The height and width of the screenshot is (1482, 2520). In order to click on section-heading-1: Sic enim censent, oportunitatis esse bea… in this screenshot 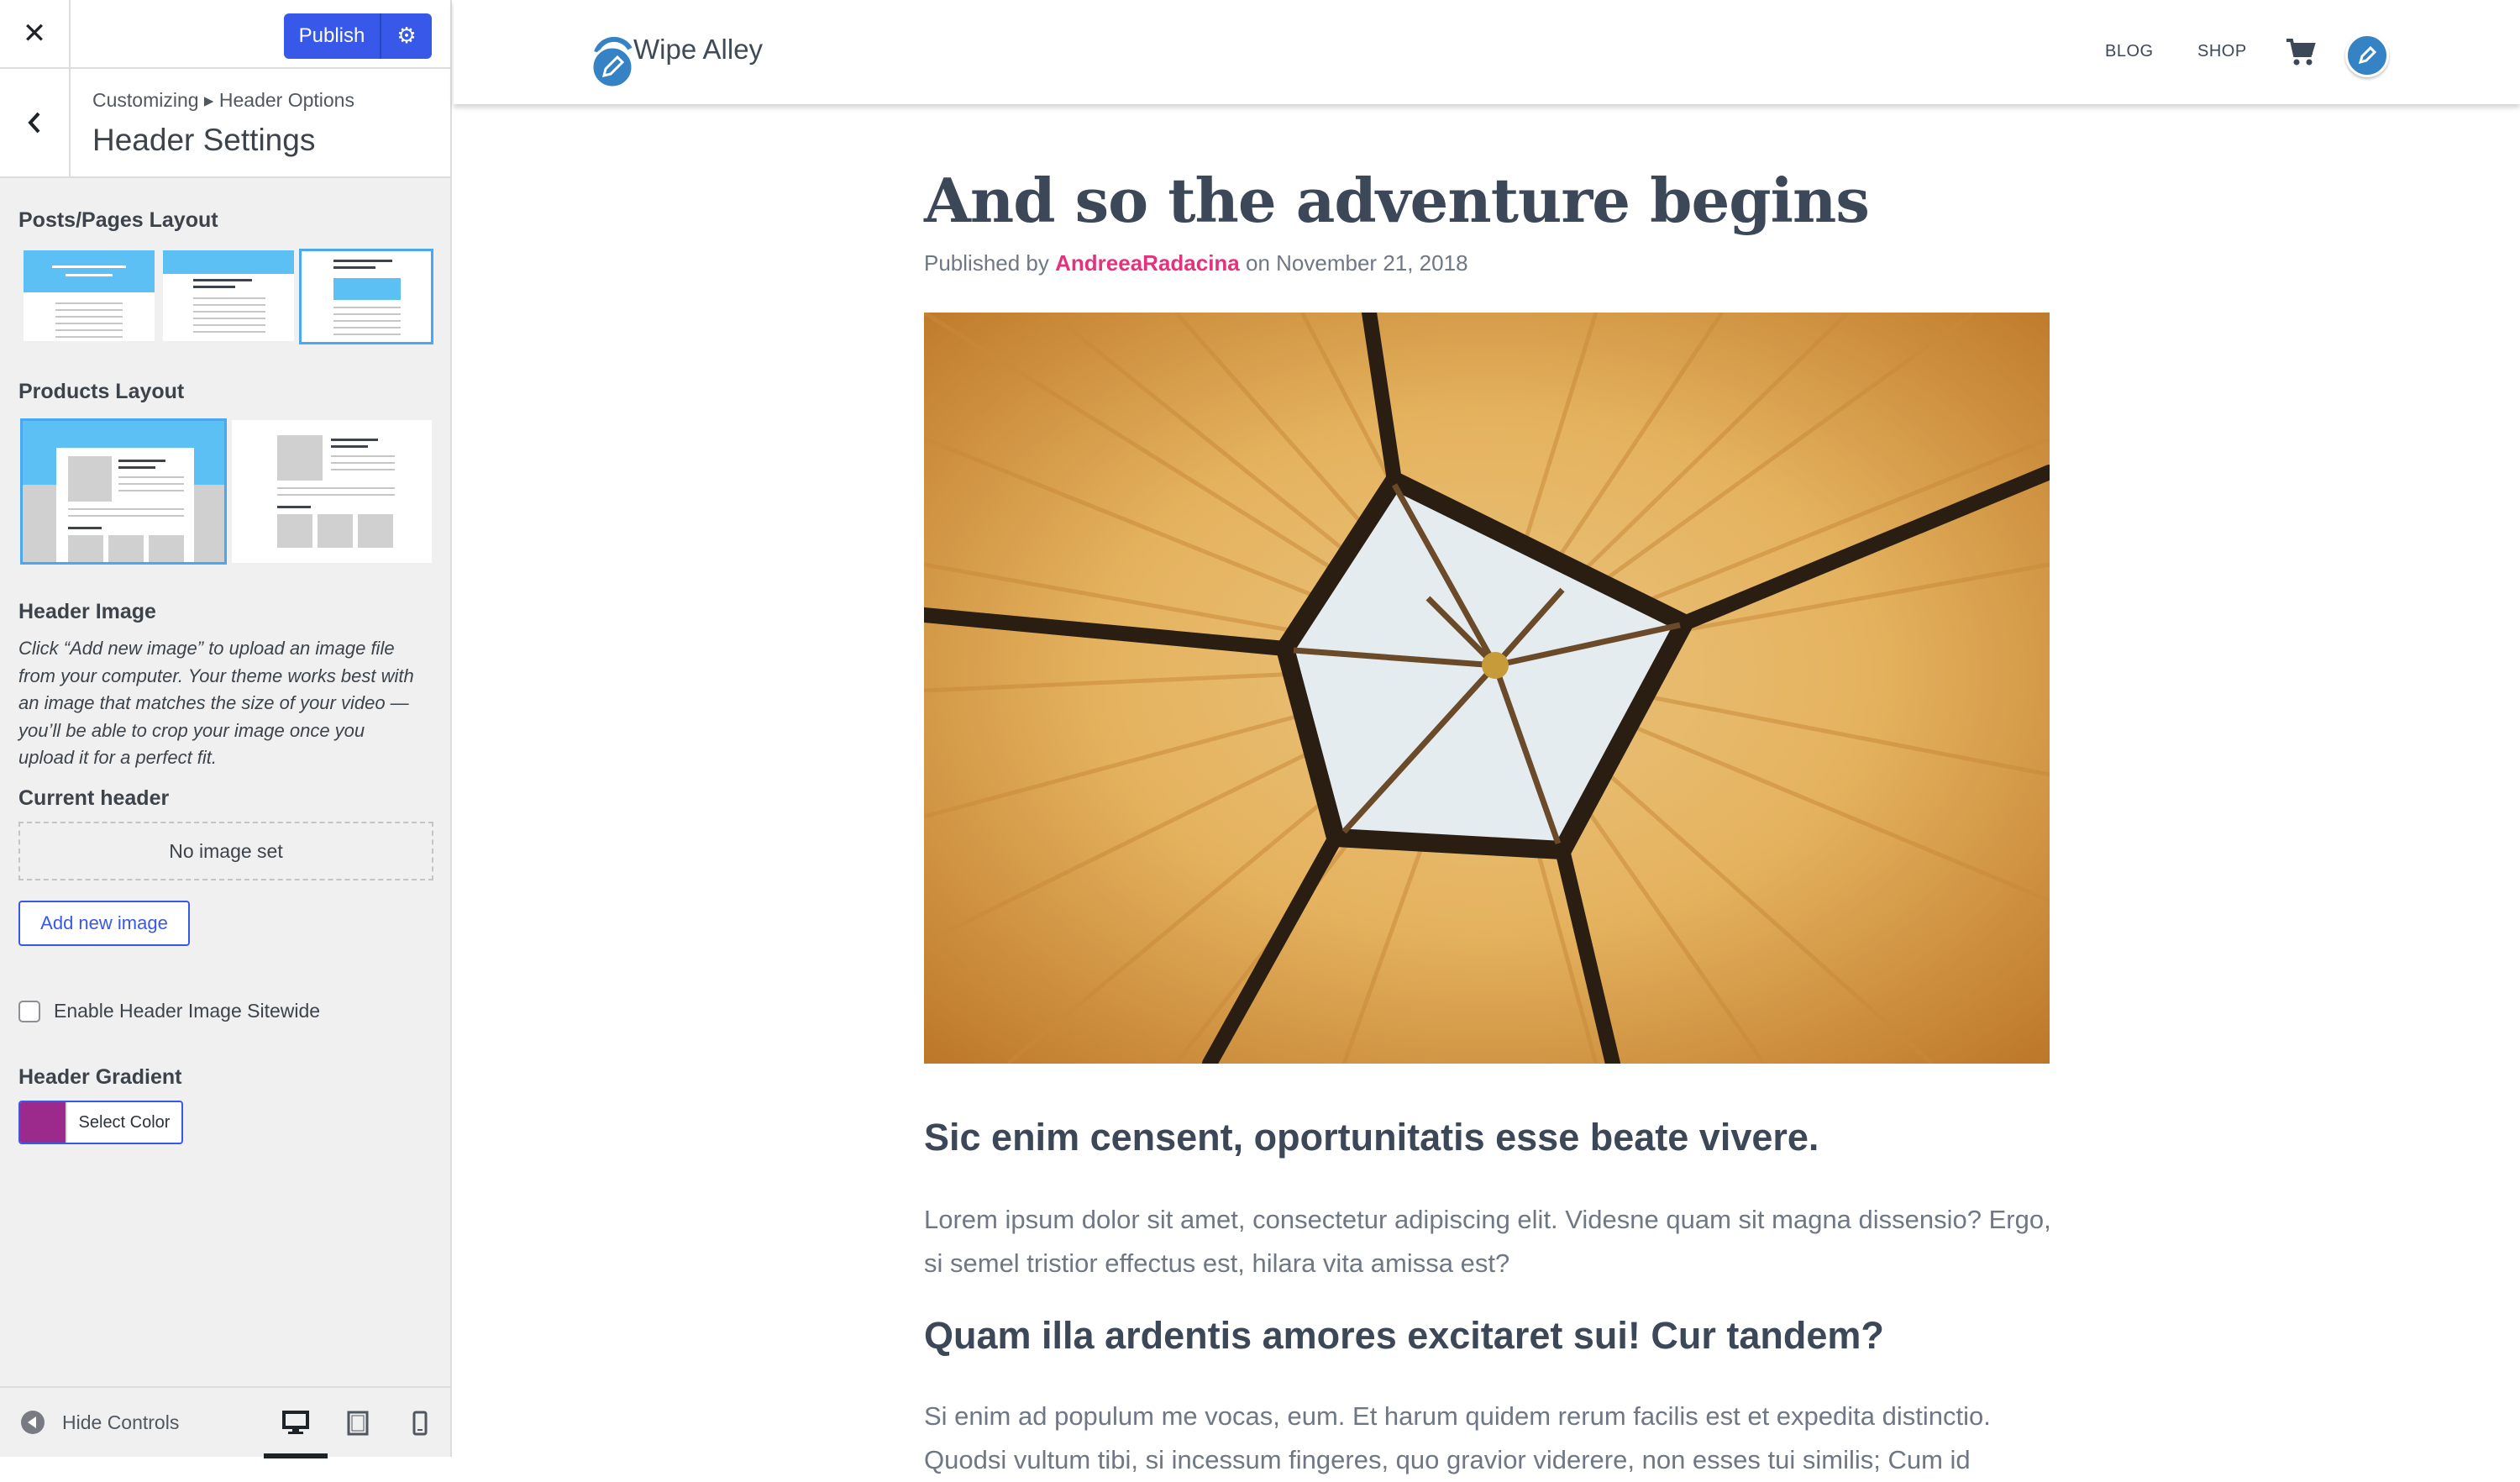, I will do `click(1371, 1137)`.